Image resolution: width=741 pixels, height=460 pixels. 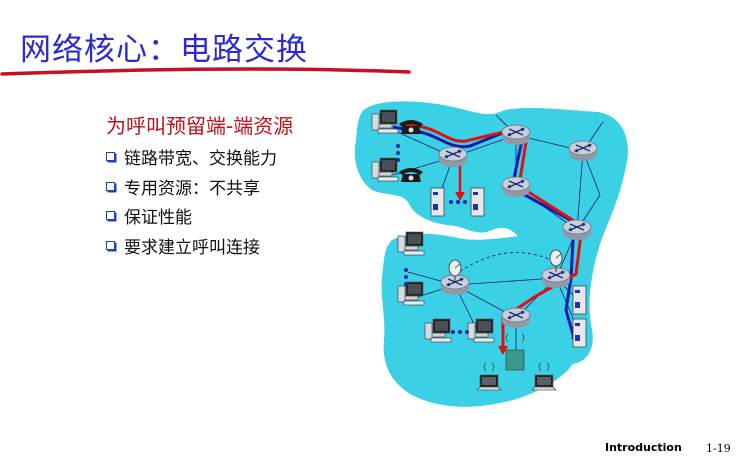 What do you see at coordinates (515, 360) in the screenshot?
I see `wireless-base-station-icon` at bounding box center [515, 360].